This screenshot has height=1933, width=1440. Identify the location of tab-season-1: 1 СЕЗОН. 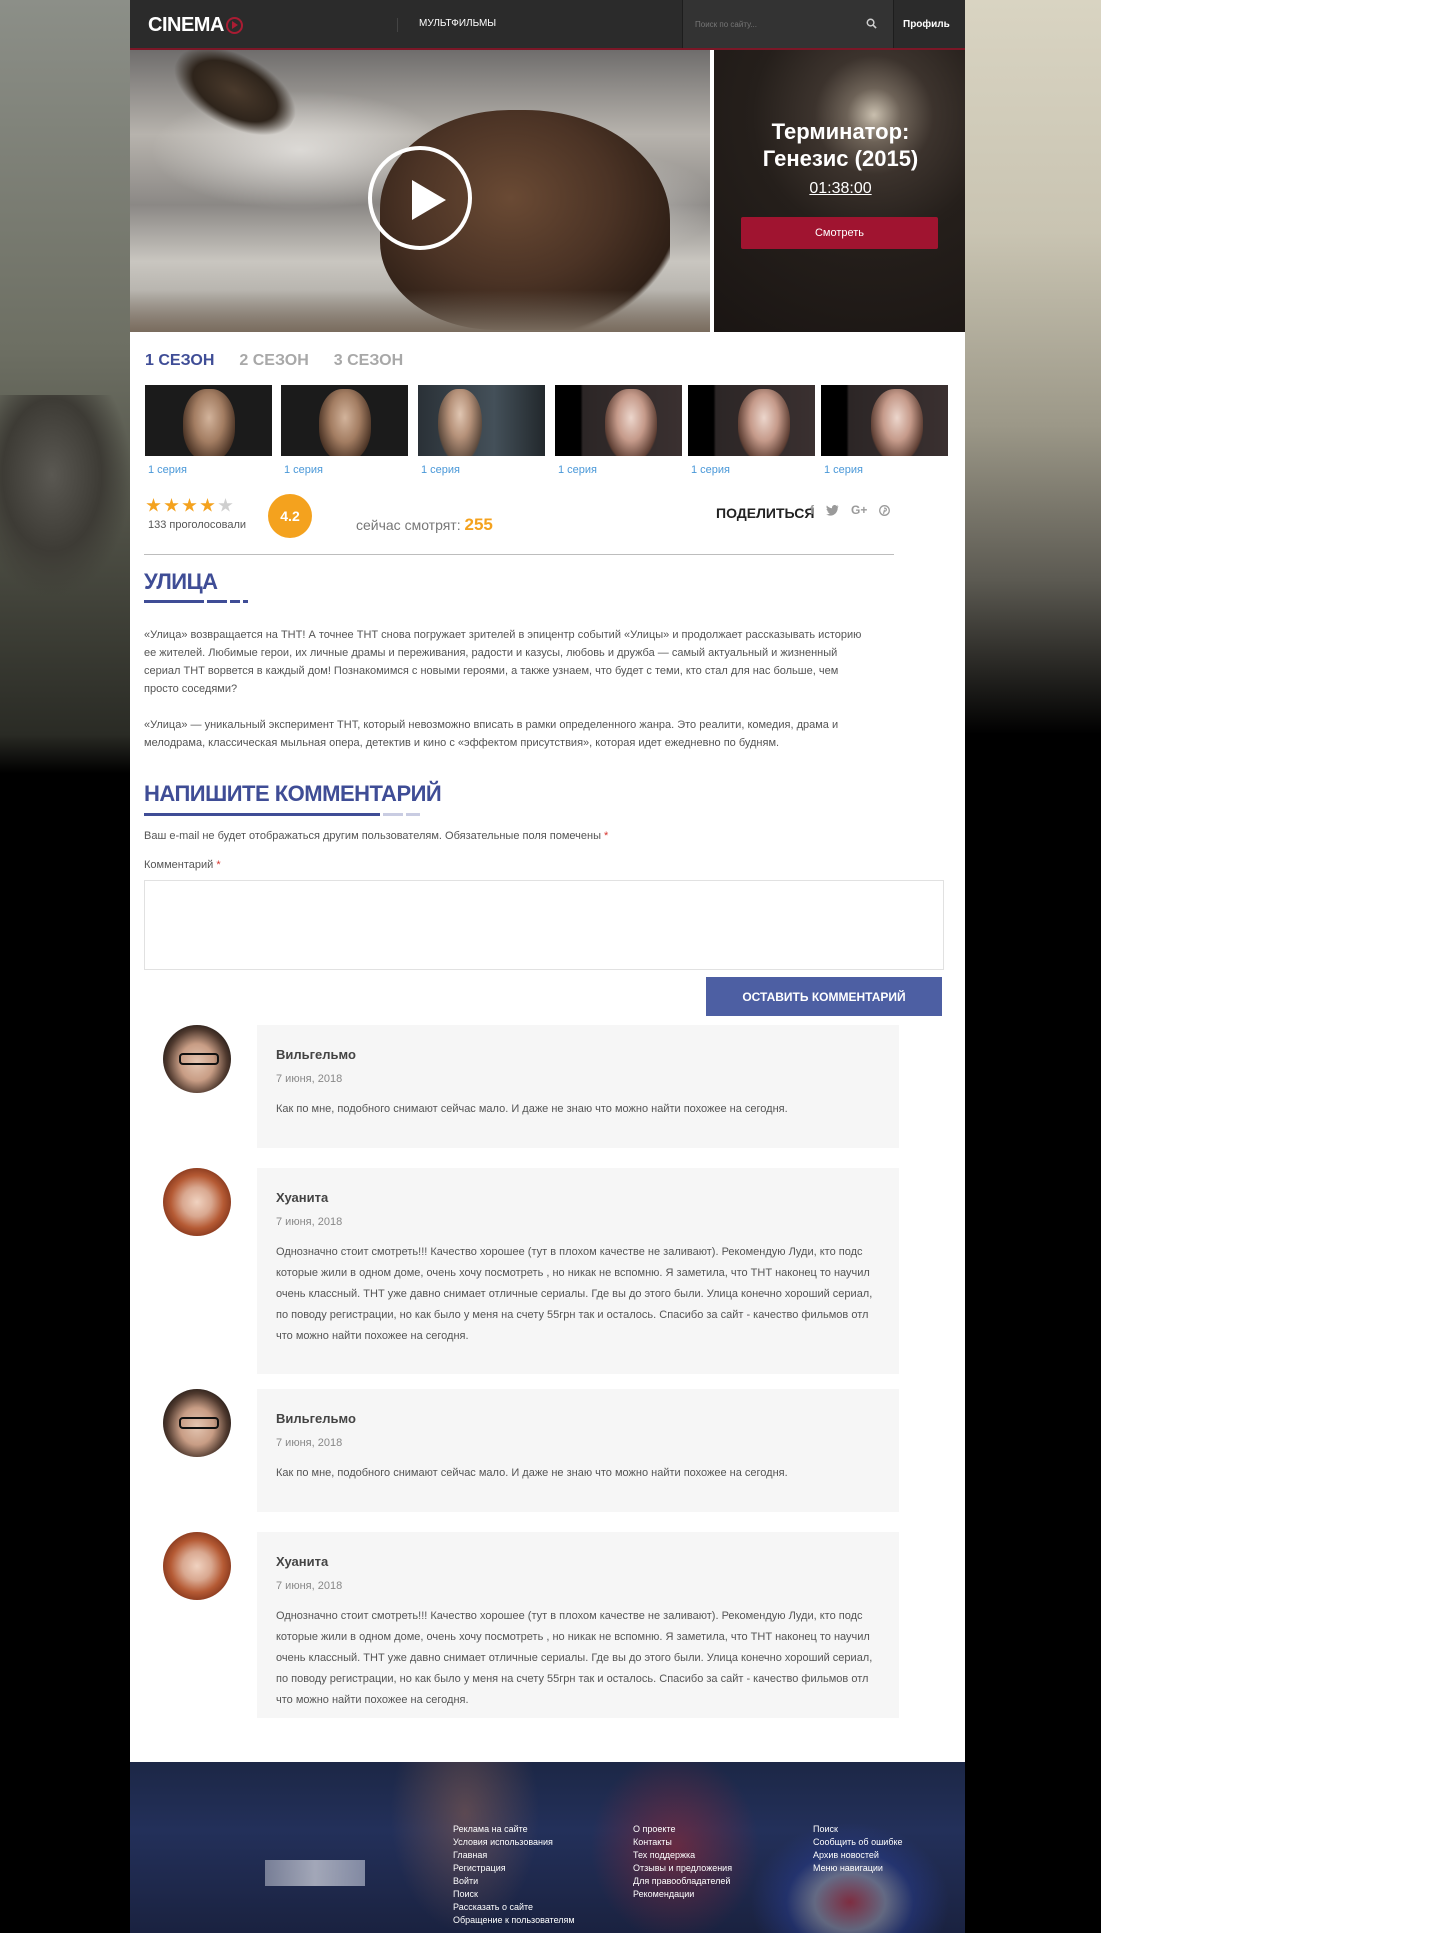
(179, 361).